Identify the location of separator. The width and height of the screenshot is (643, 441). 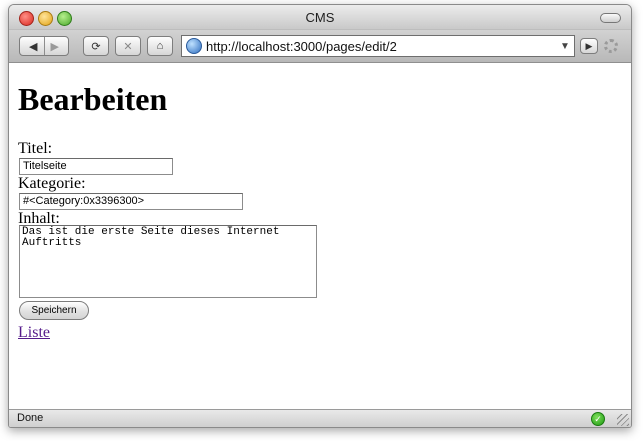
(44, 46).